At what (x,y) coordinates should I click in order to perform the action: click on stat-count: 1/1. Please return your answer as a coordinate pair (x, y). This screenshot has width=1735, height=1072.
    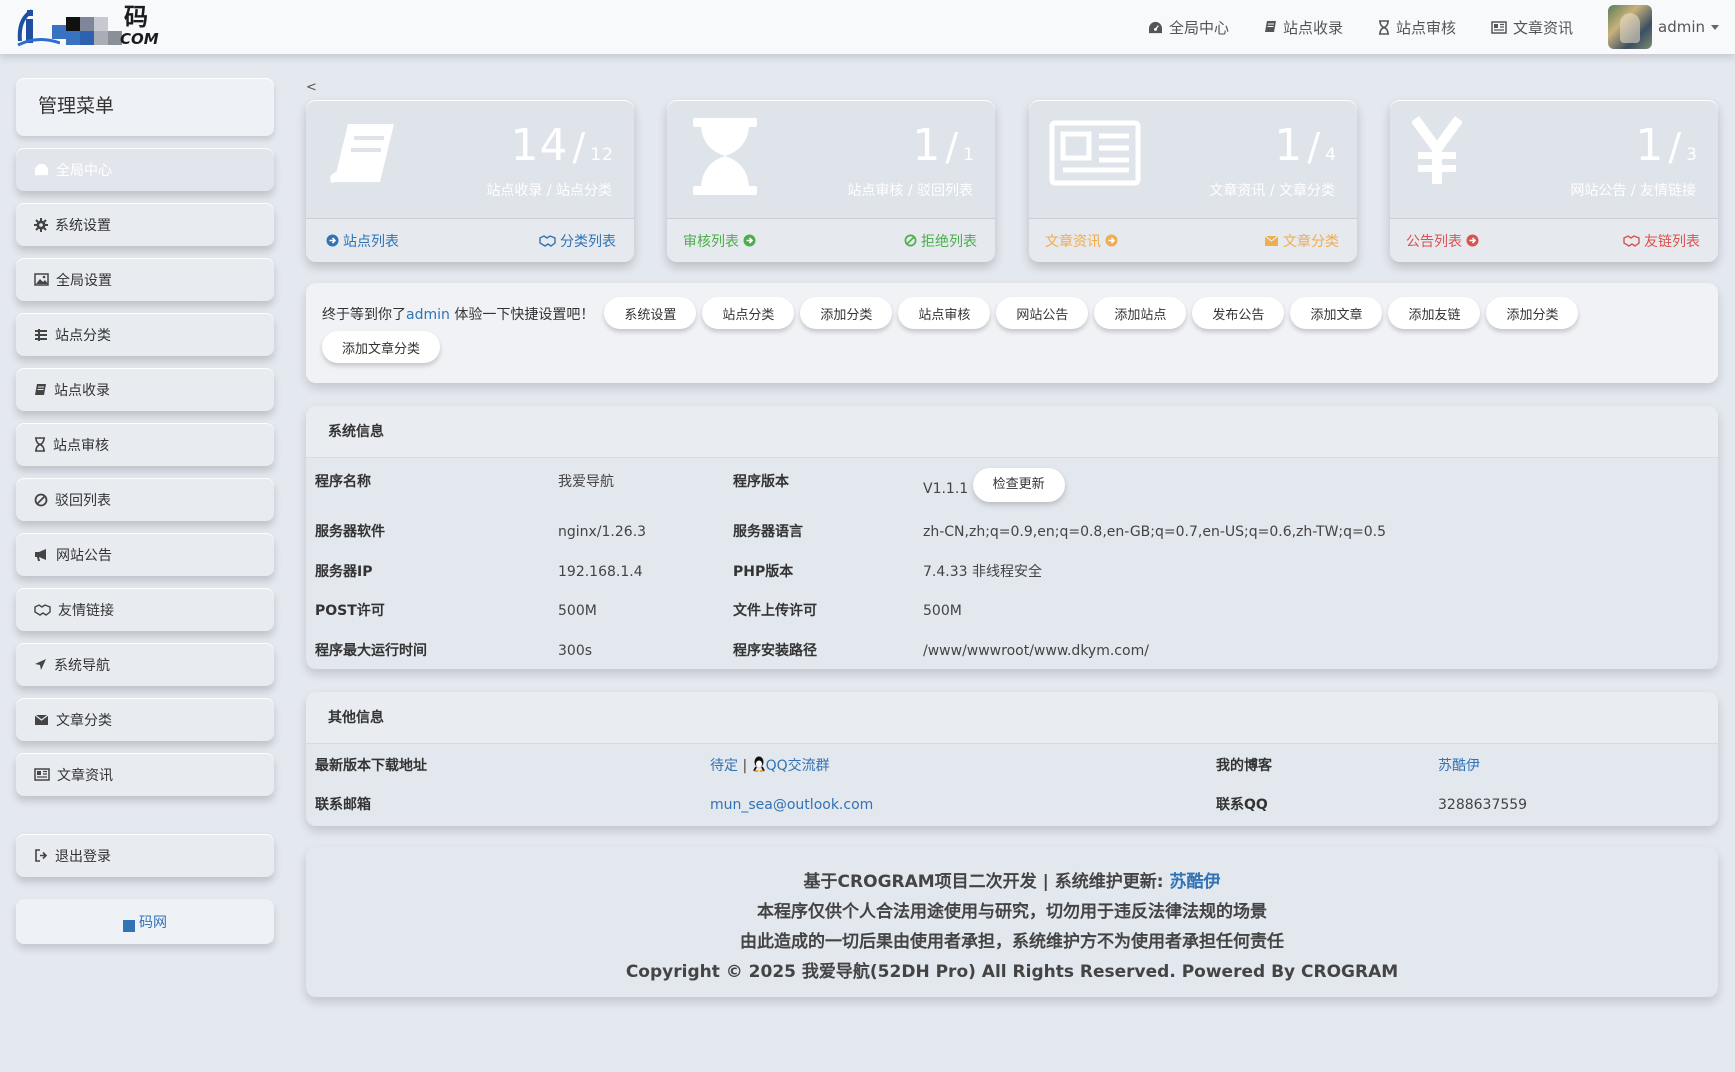
    Looking at the image, I should click on (943, 145).